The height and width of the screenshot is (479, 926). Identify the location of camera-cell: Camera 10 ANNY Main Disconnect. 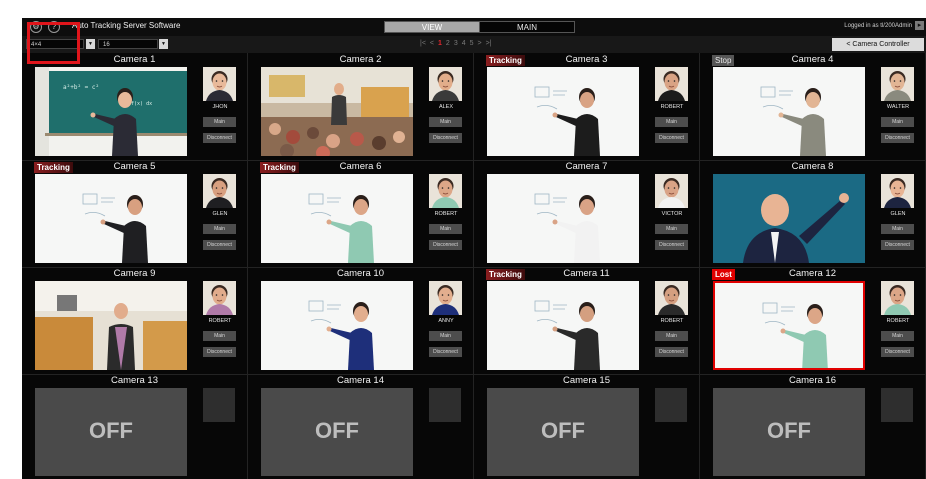
(361, 321).